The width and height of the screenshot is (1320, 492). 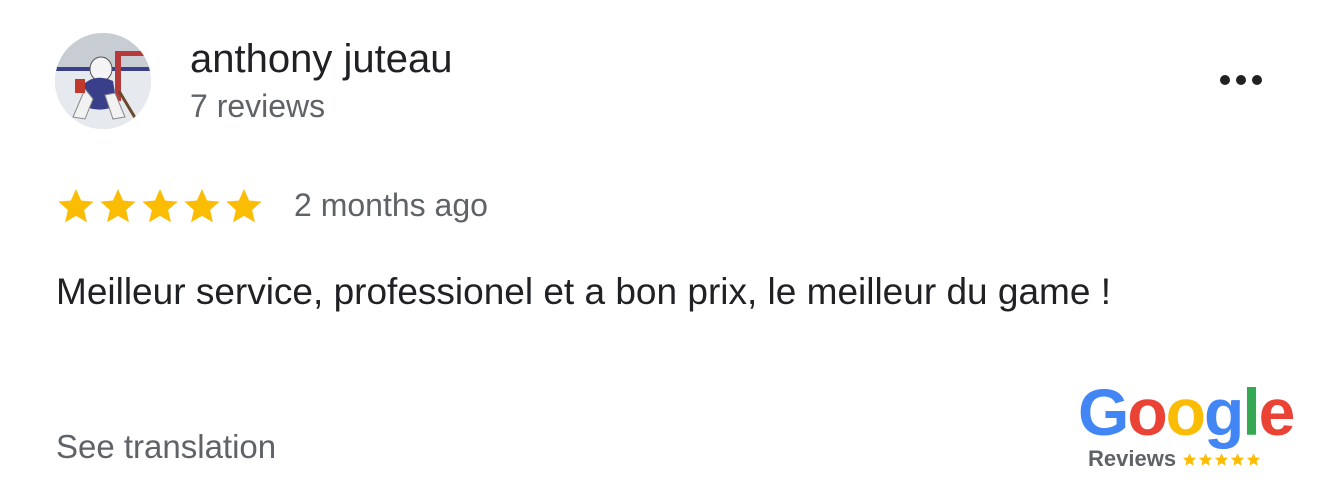 What do you see at coordinates (166, 447) in the screenshot?
I see `see-translation-link: See translation` at bounding box center [166, 447].